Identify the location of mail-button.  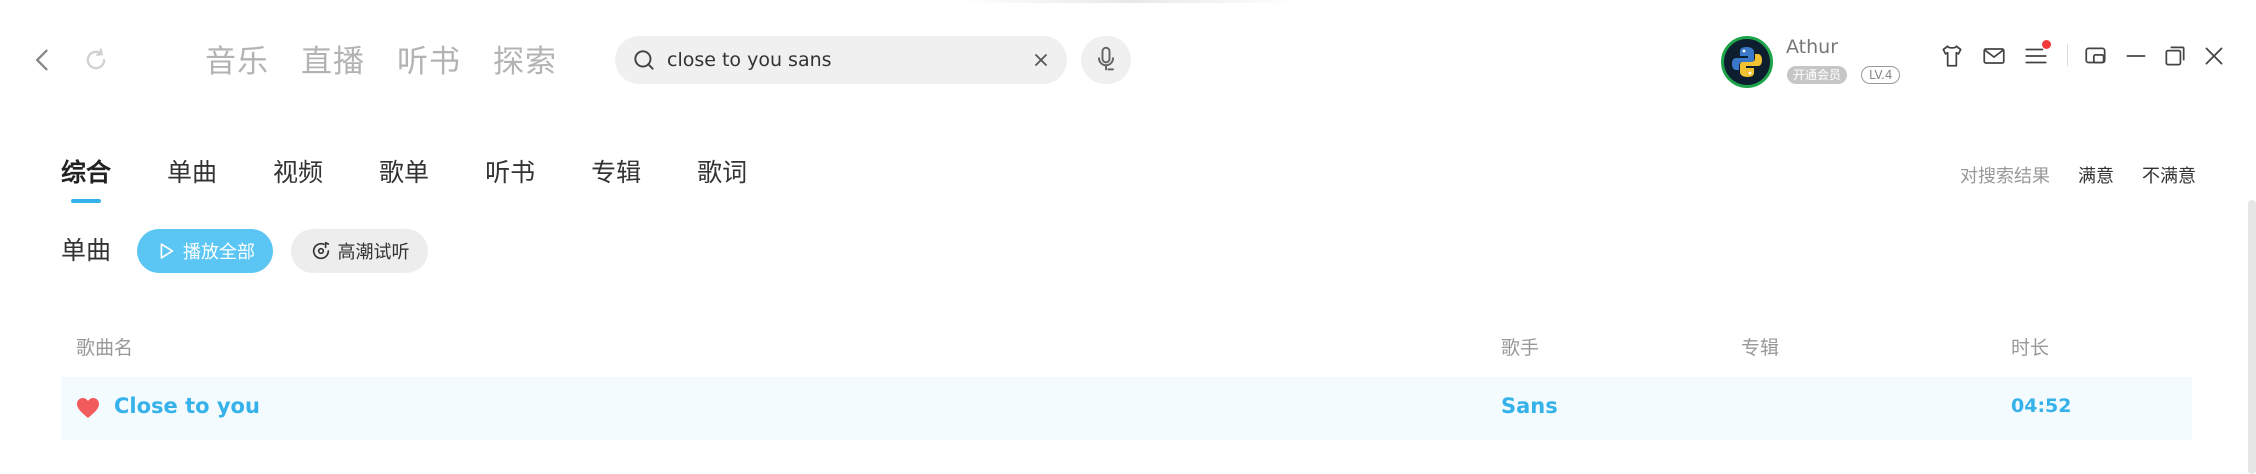
(1994, 56).